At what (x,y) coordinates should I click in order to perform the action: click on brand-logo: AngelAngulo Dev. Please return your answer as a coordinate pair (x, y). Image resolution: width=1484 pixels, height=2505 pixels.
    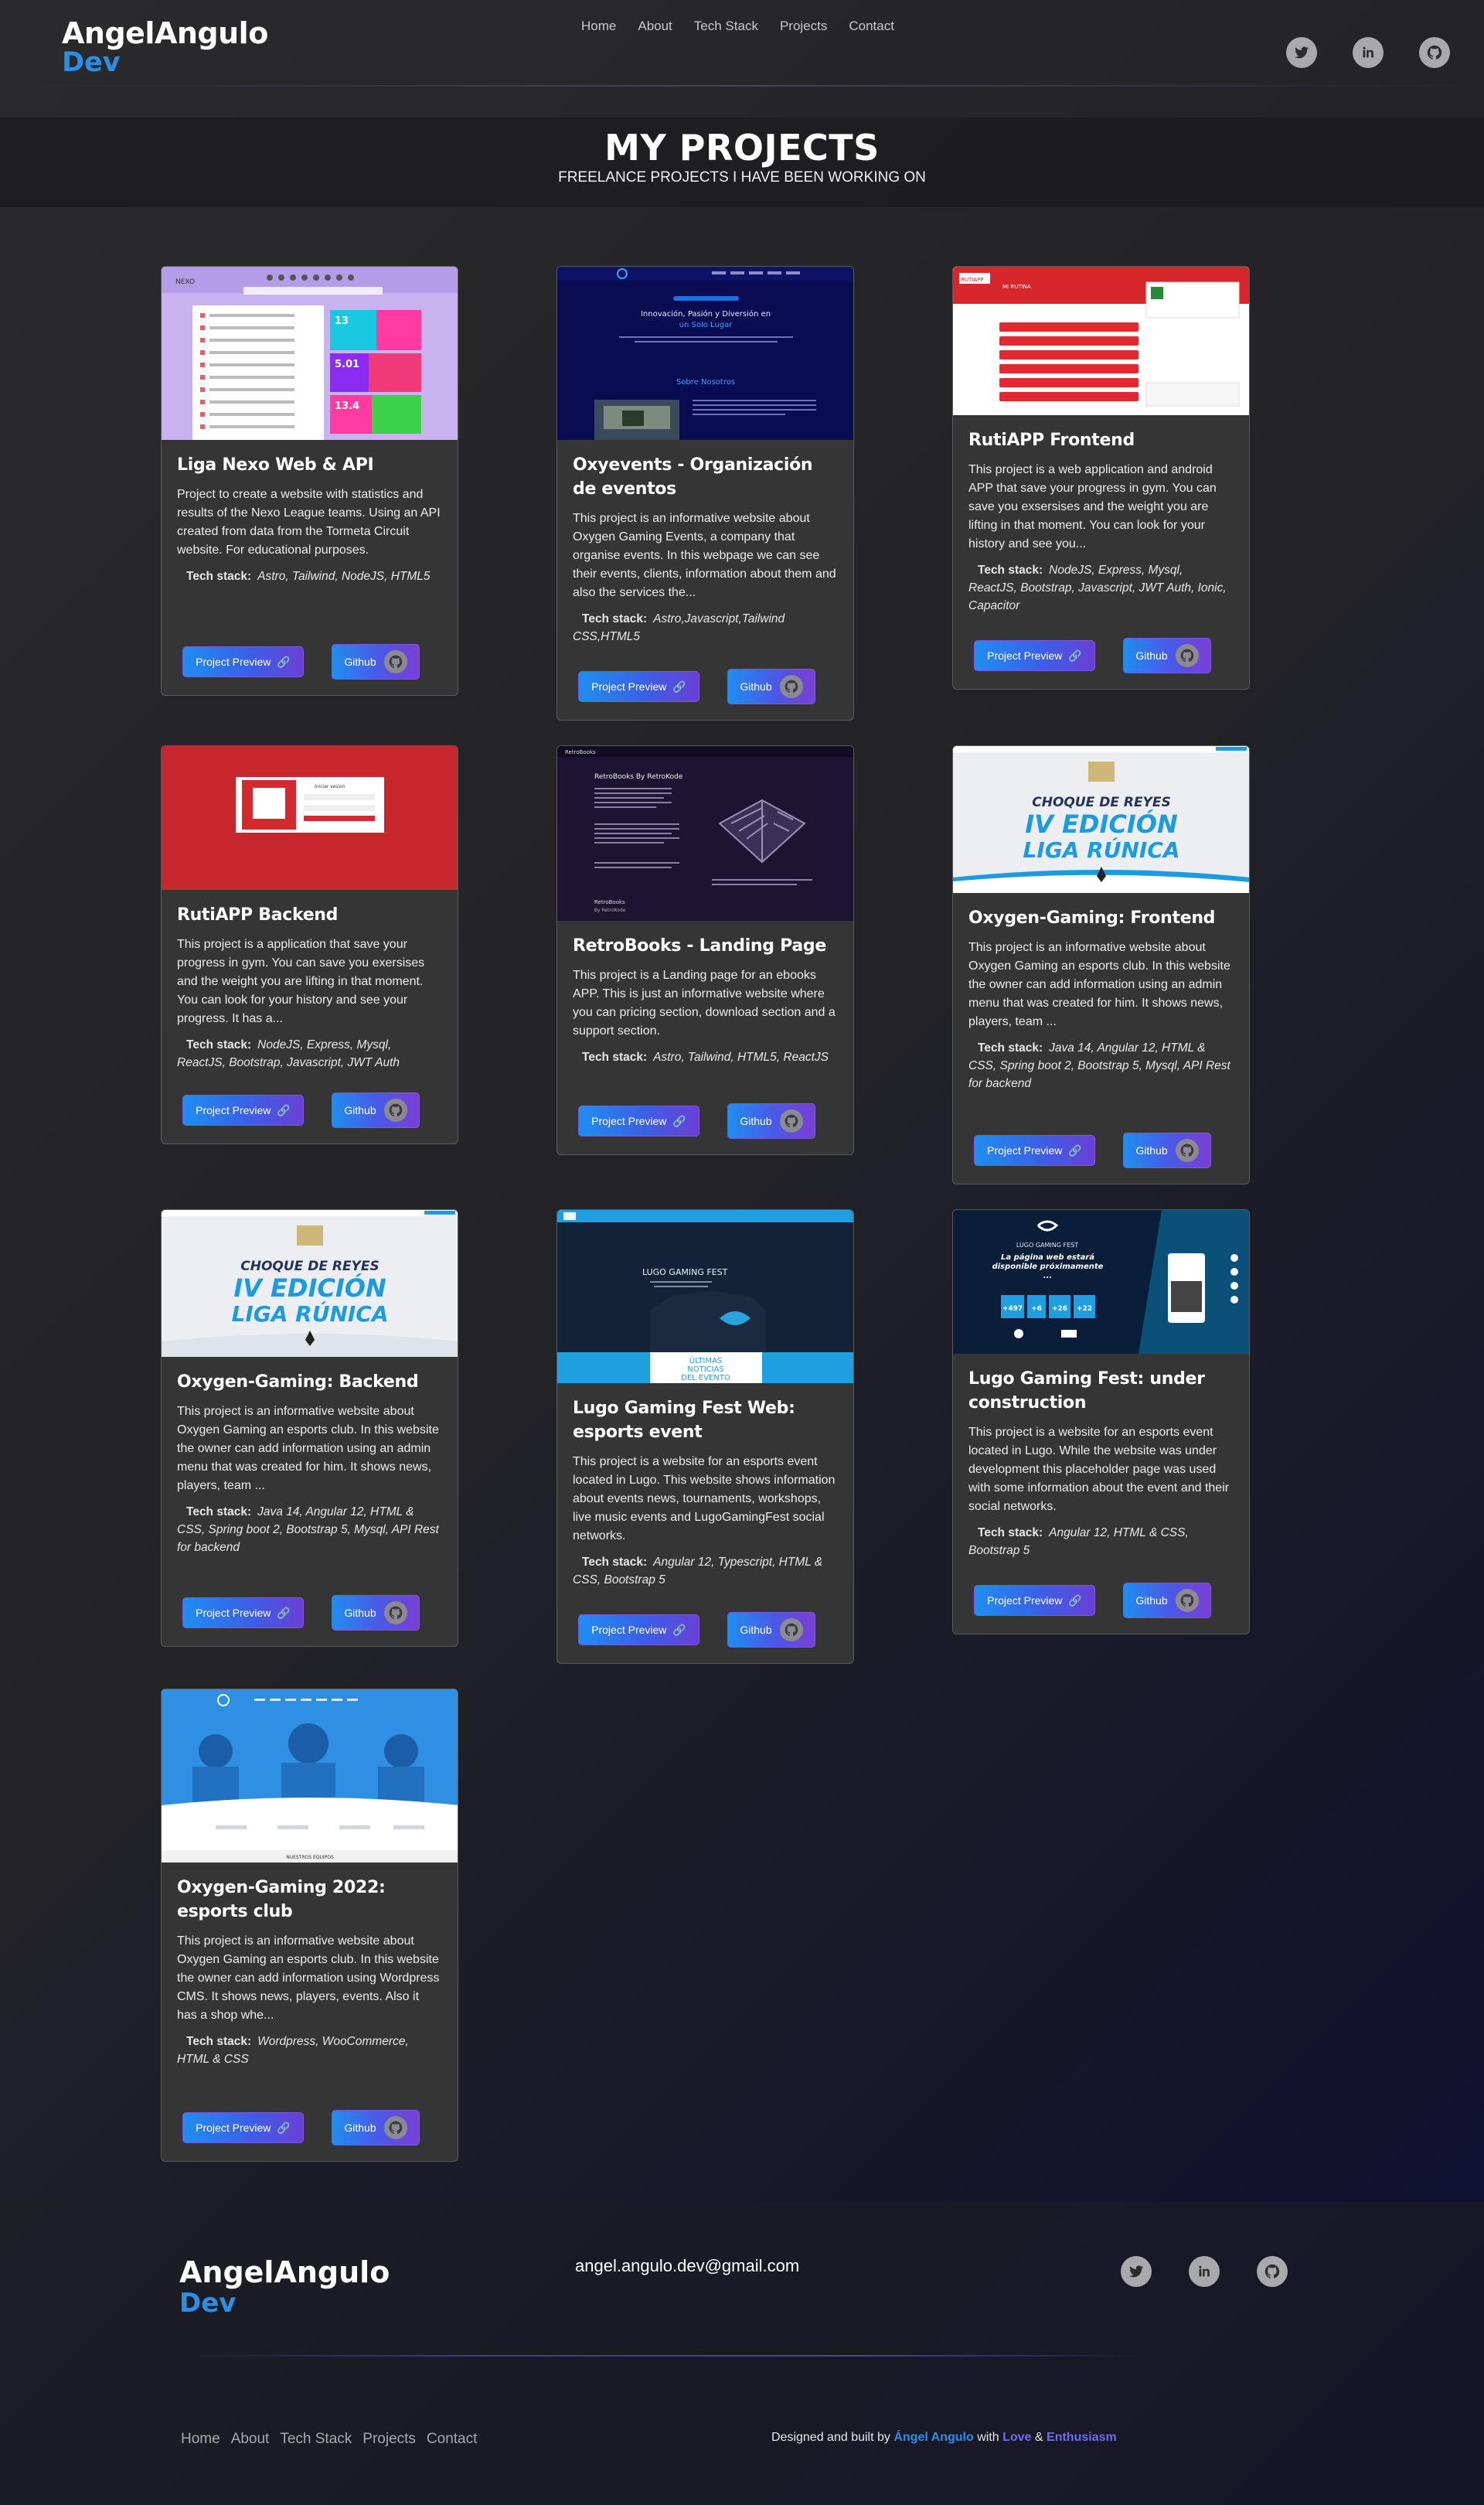
    Looking at the image, I should click on (165, 48).